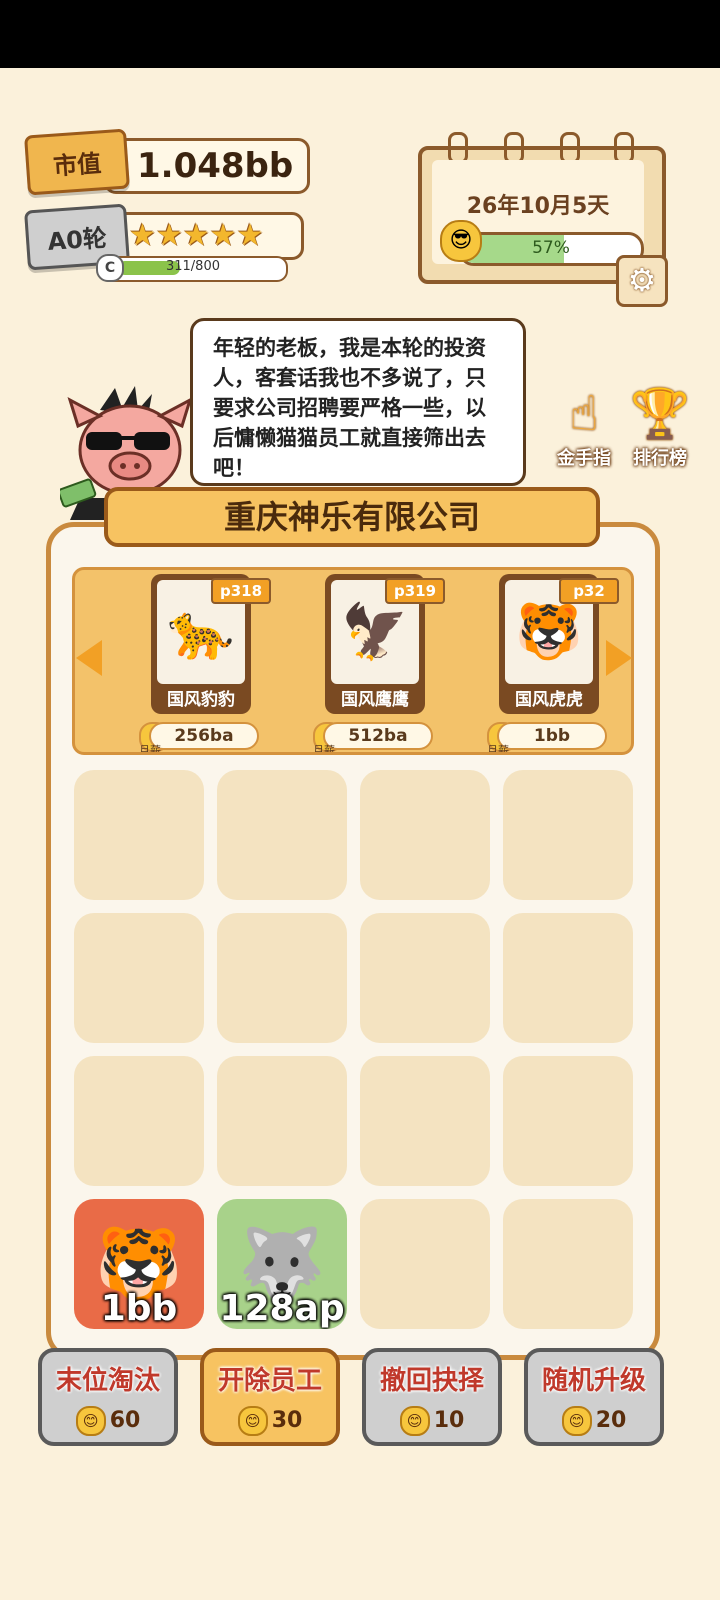 This screenshot has height=1600, width=720. I want to click on market-value-label: 市值, so click(77, 164).